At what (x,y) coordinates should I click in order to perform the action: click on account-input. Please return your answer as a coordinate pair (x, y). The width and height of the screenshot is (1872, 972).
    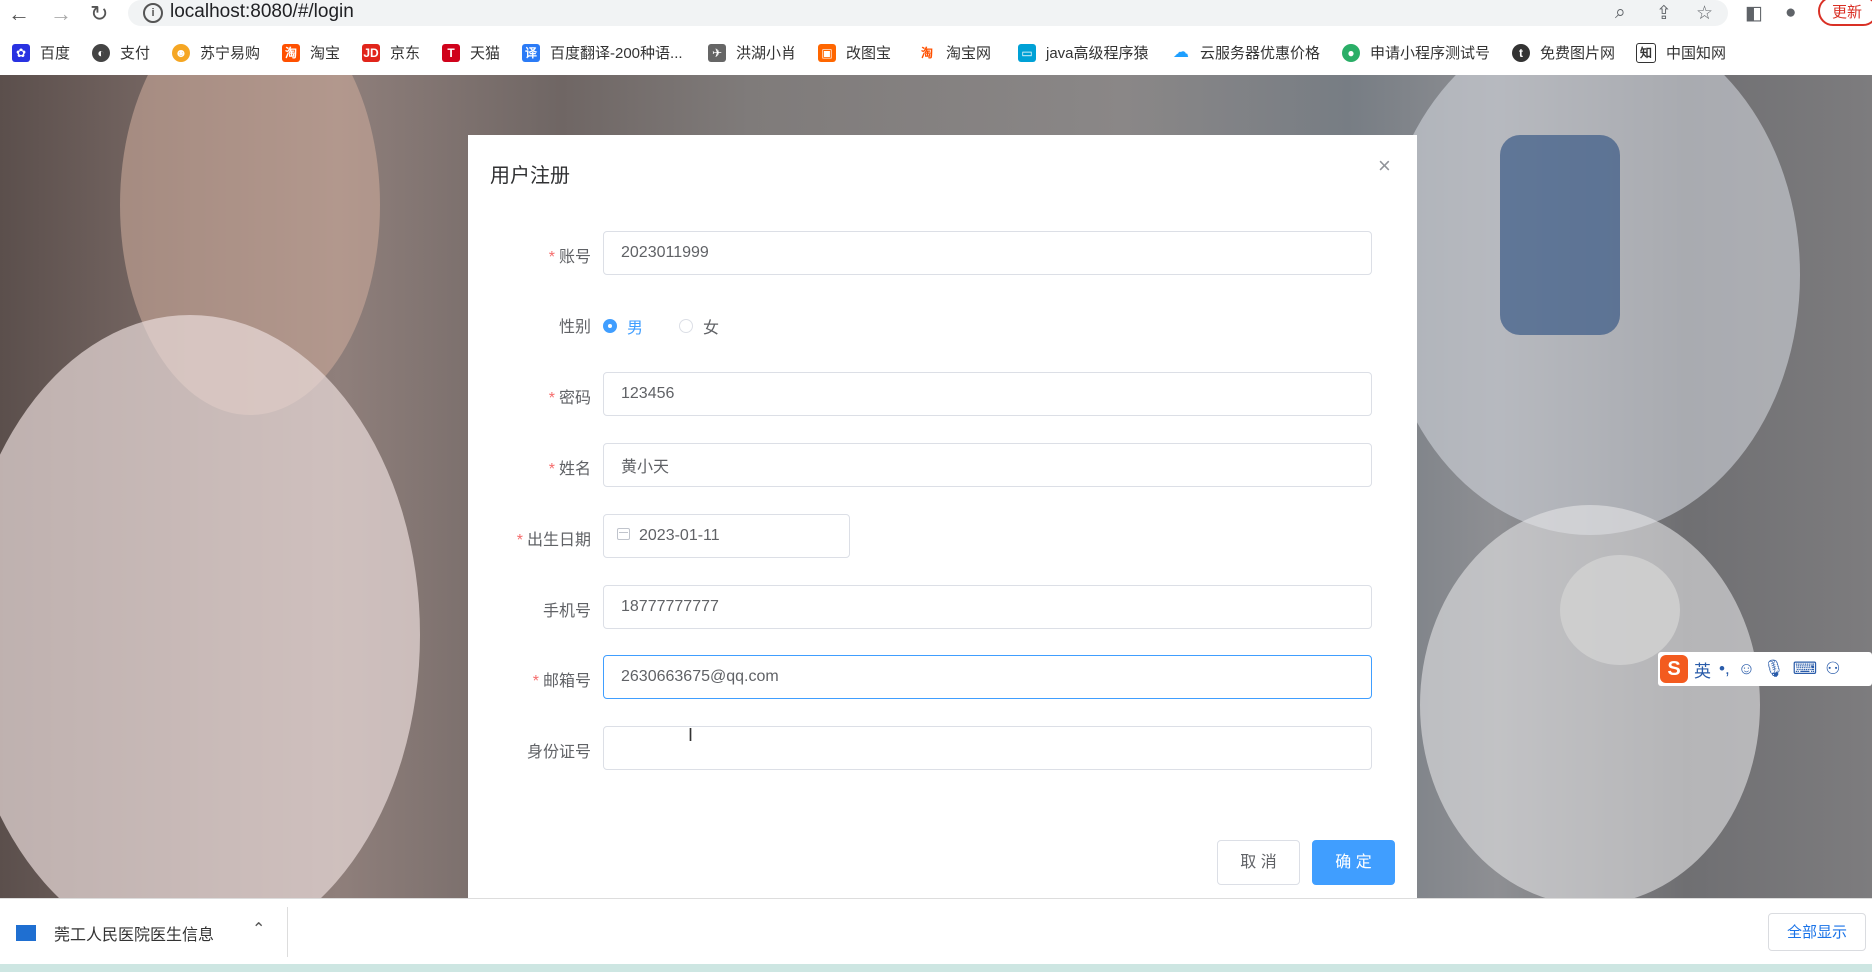
    Looking at the image, I should click on (987, 253).